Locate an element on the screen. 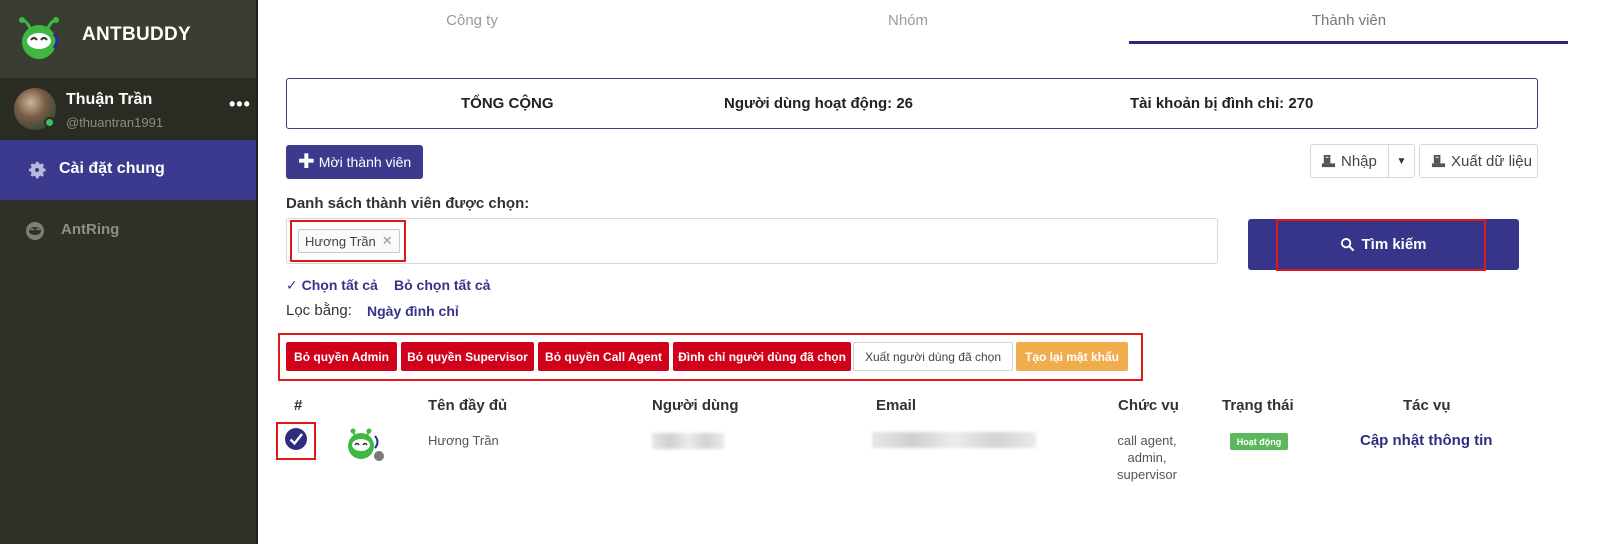  role-item: supervisor is located at coordinates (1147, 474).